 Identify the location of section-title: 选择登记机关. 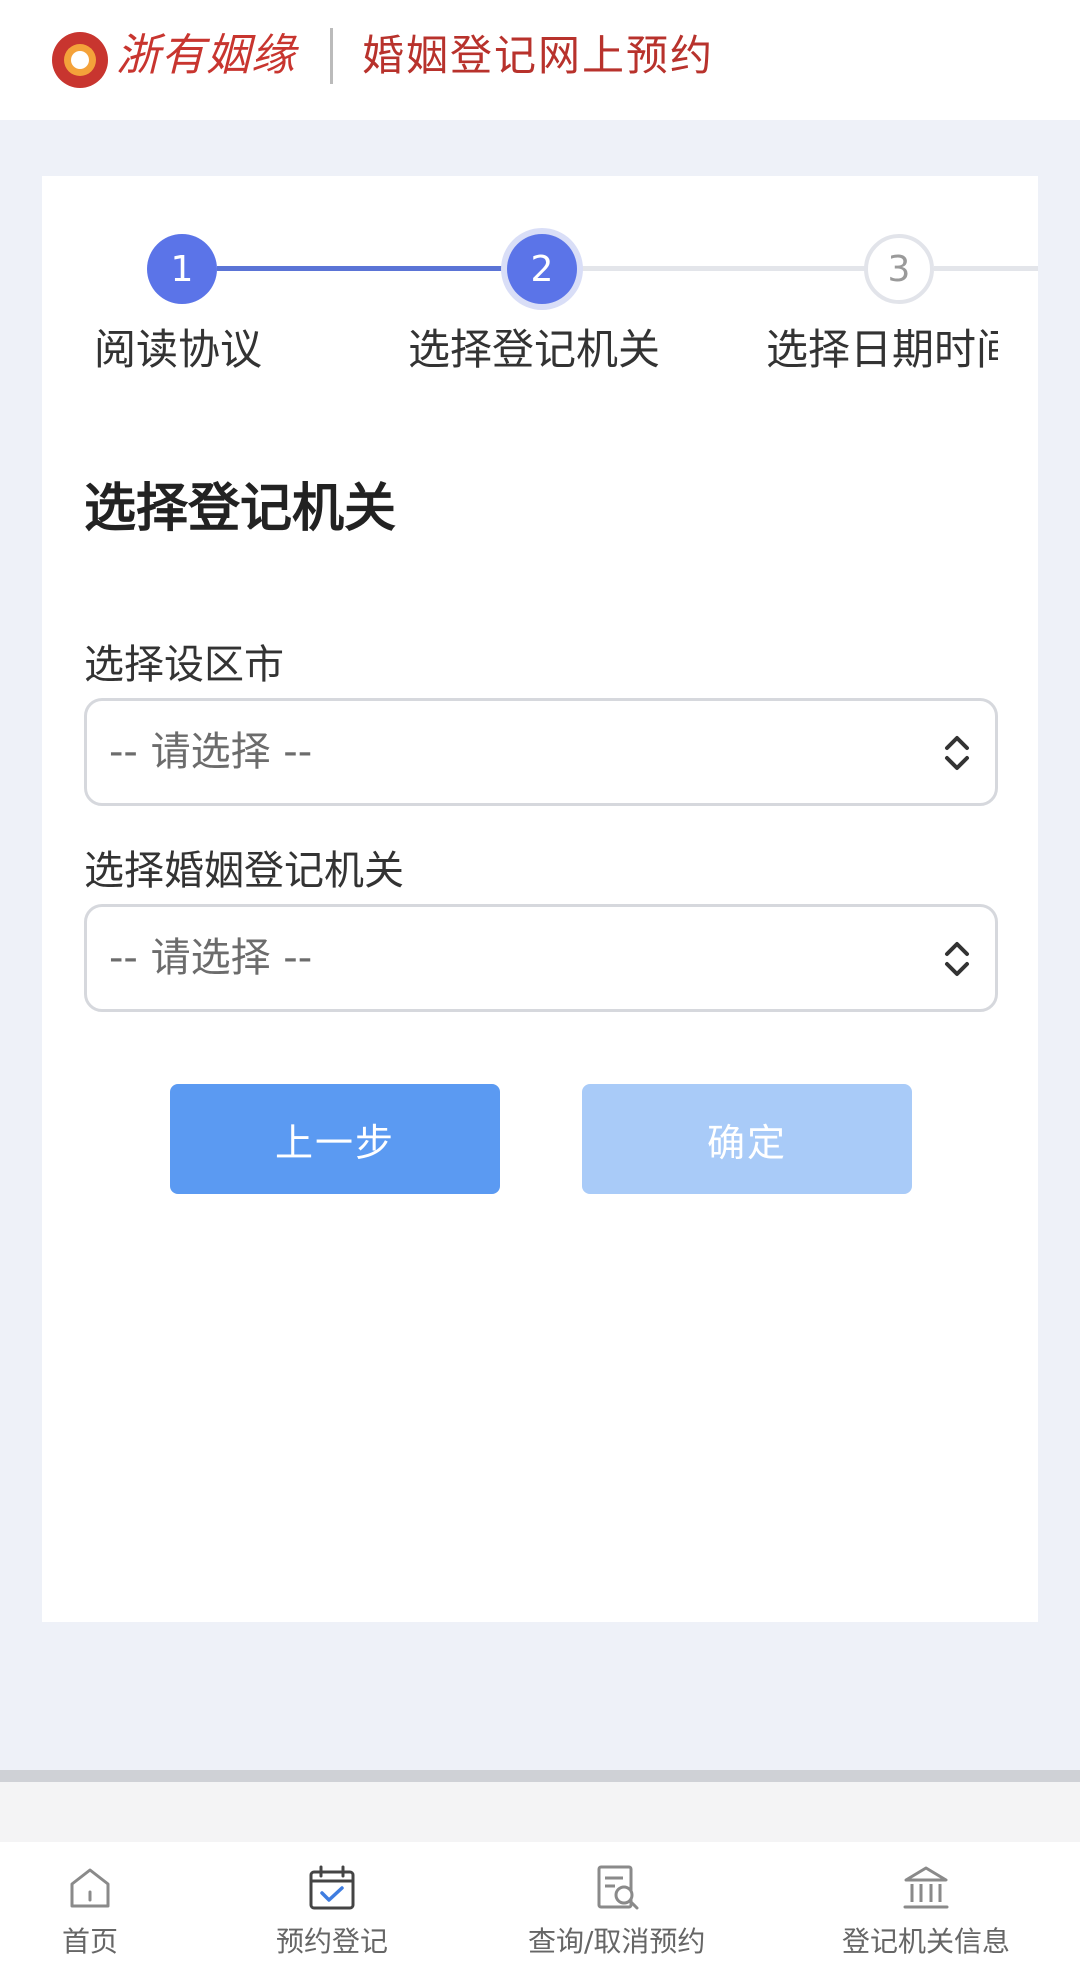
(240, 509).